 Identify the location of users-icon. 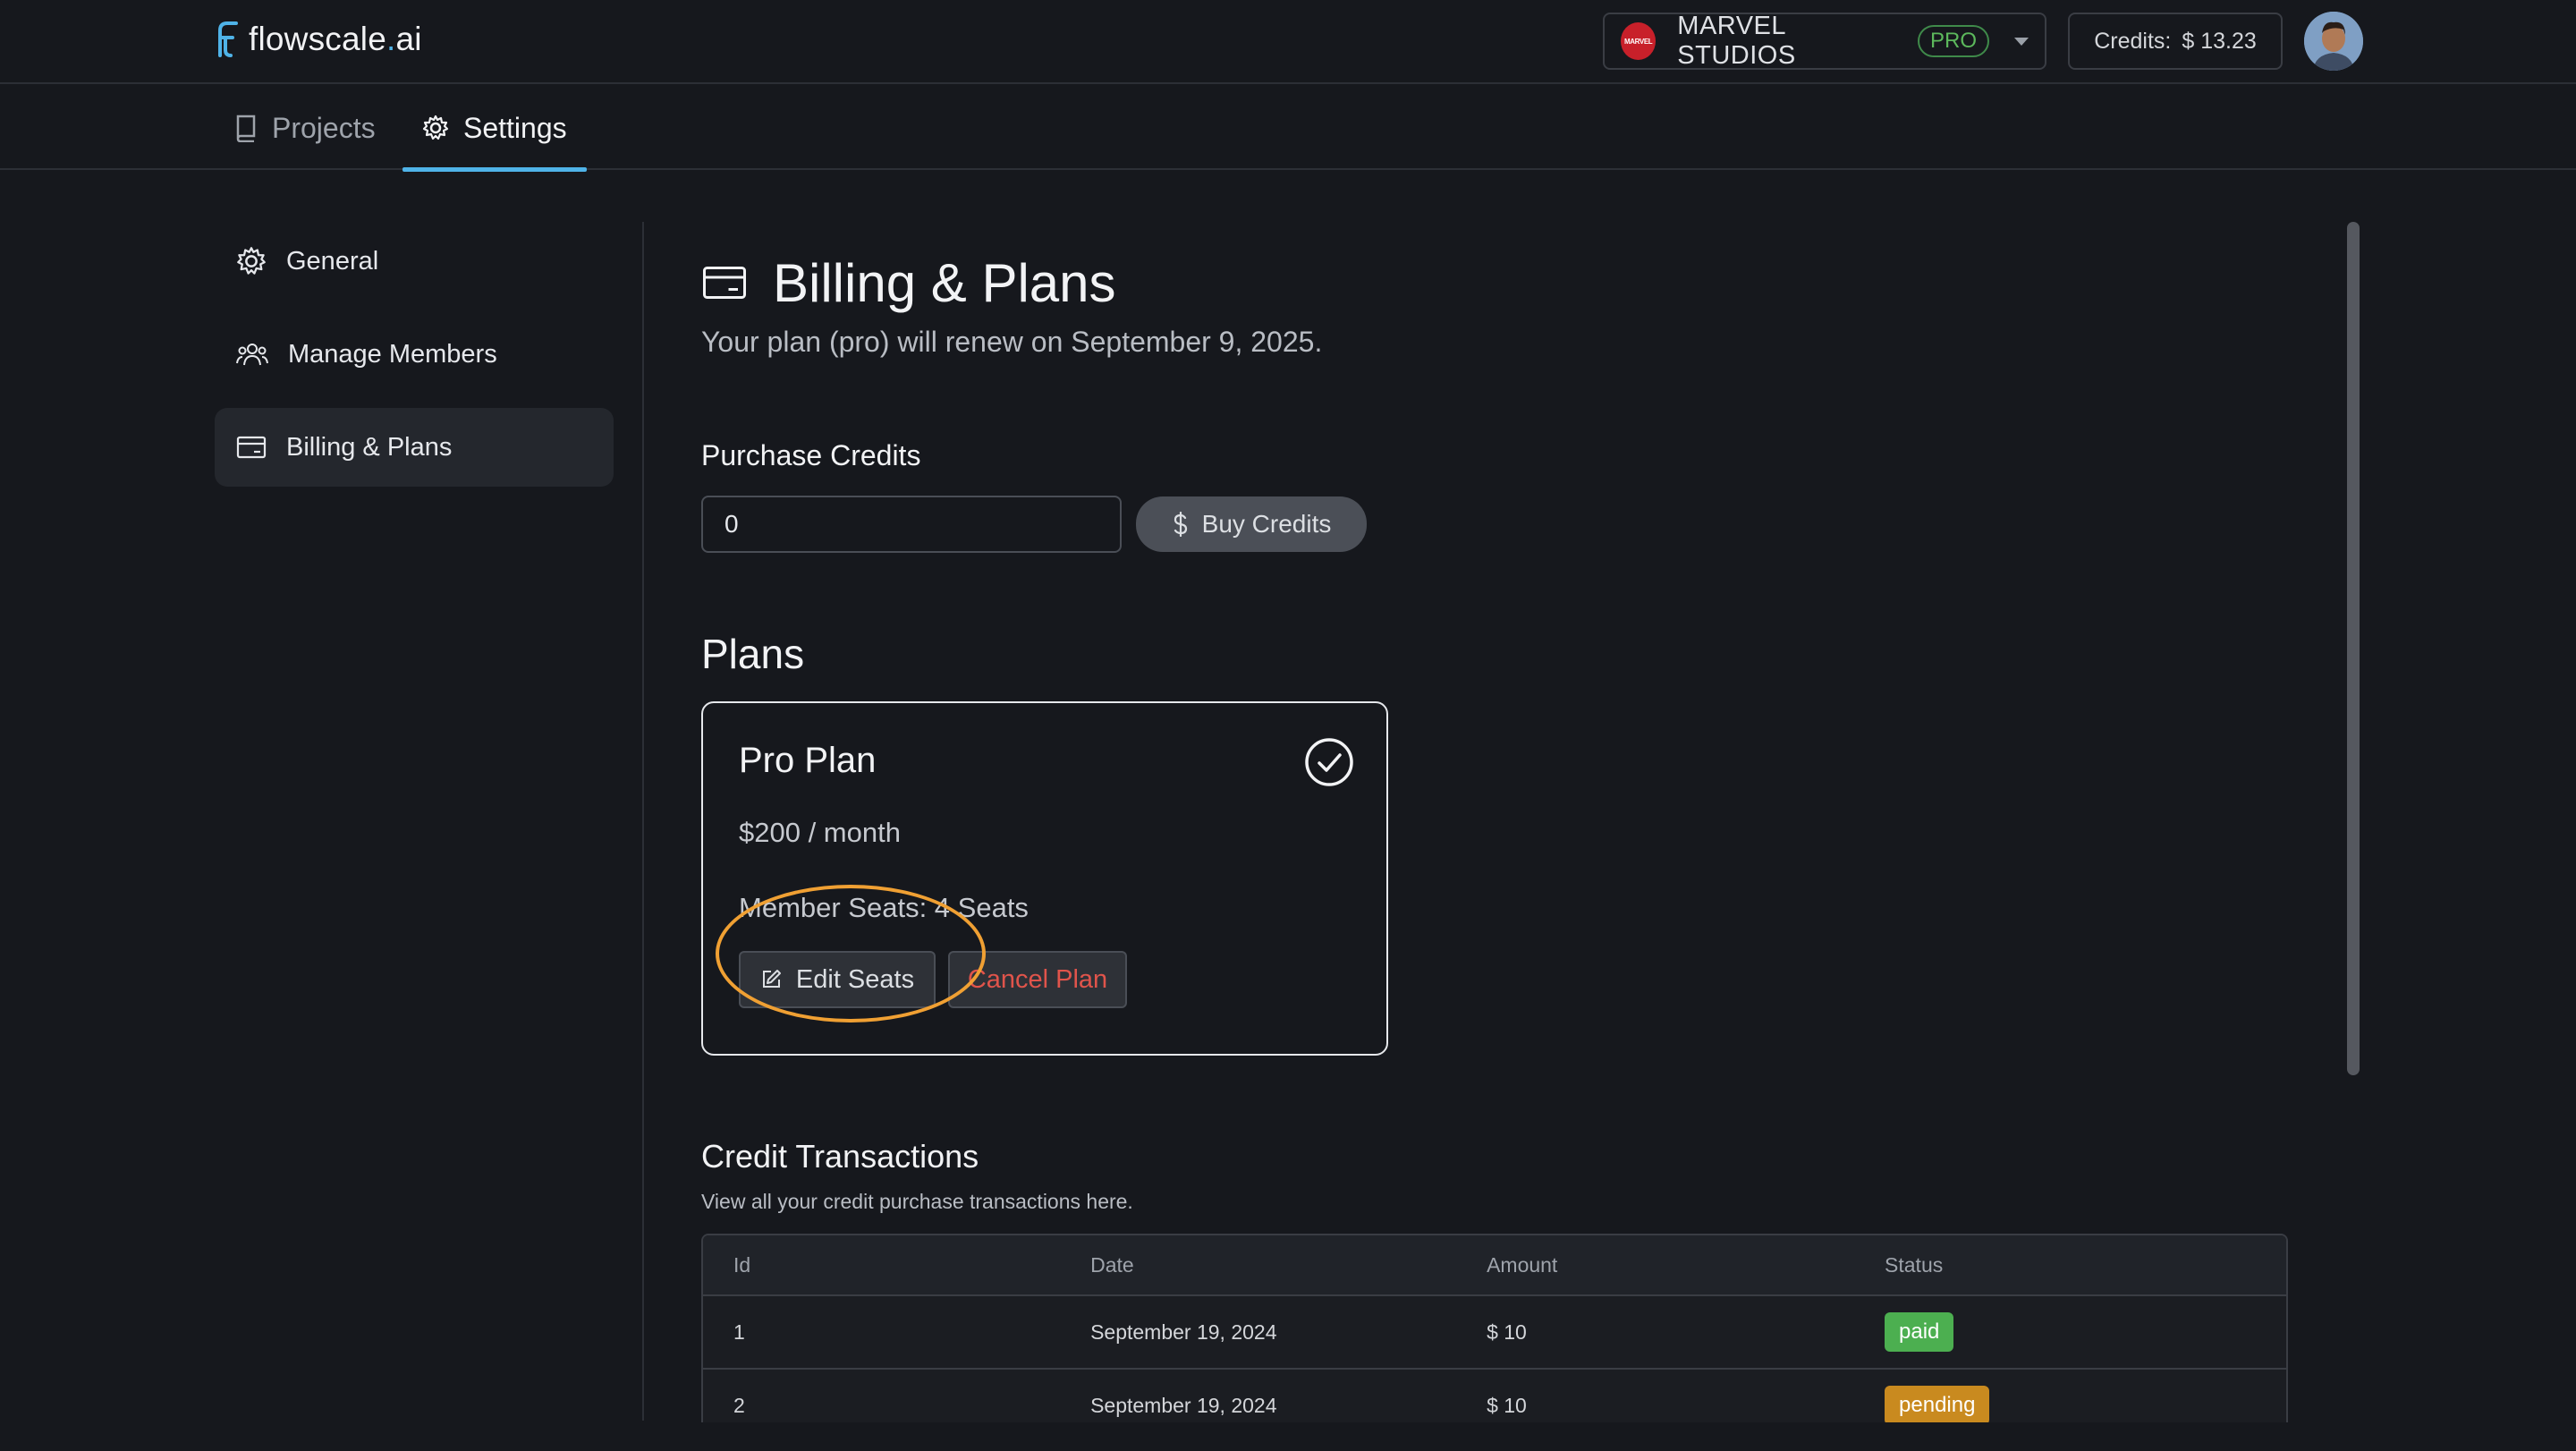
(252, 355).